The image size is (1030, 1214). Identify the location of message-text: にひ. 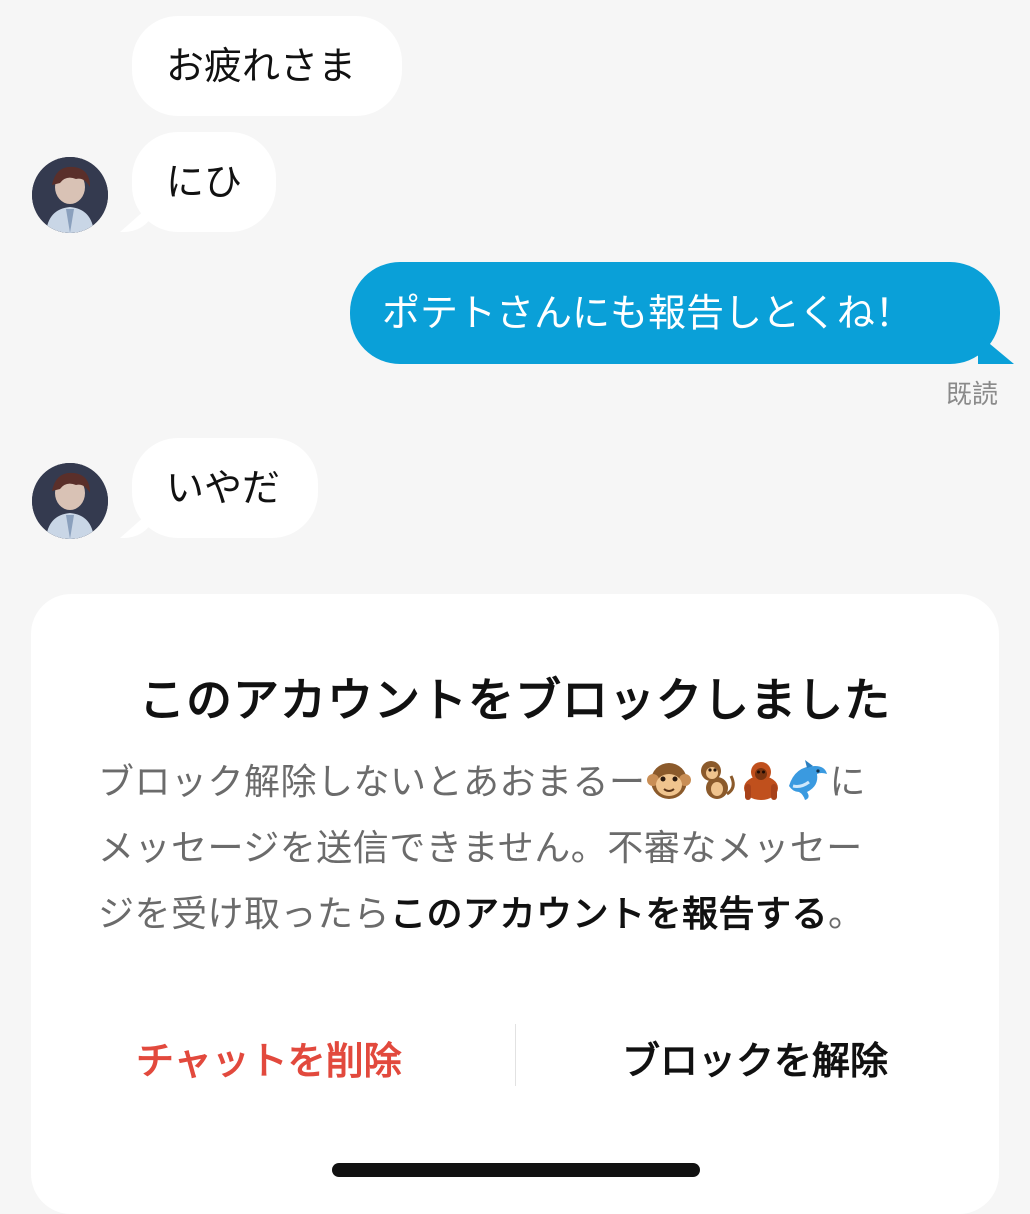
(204, 182).